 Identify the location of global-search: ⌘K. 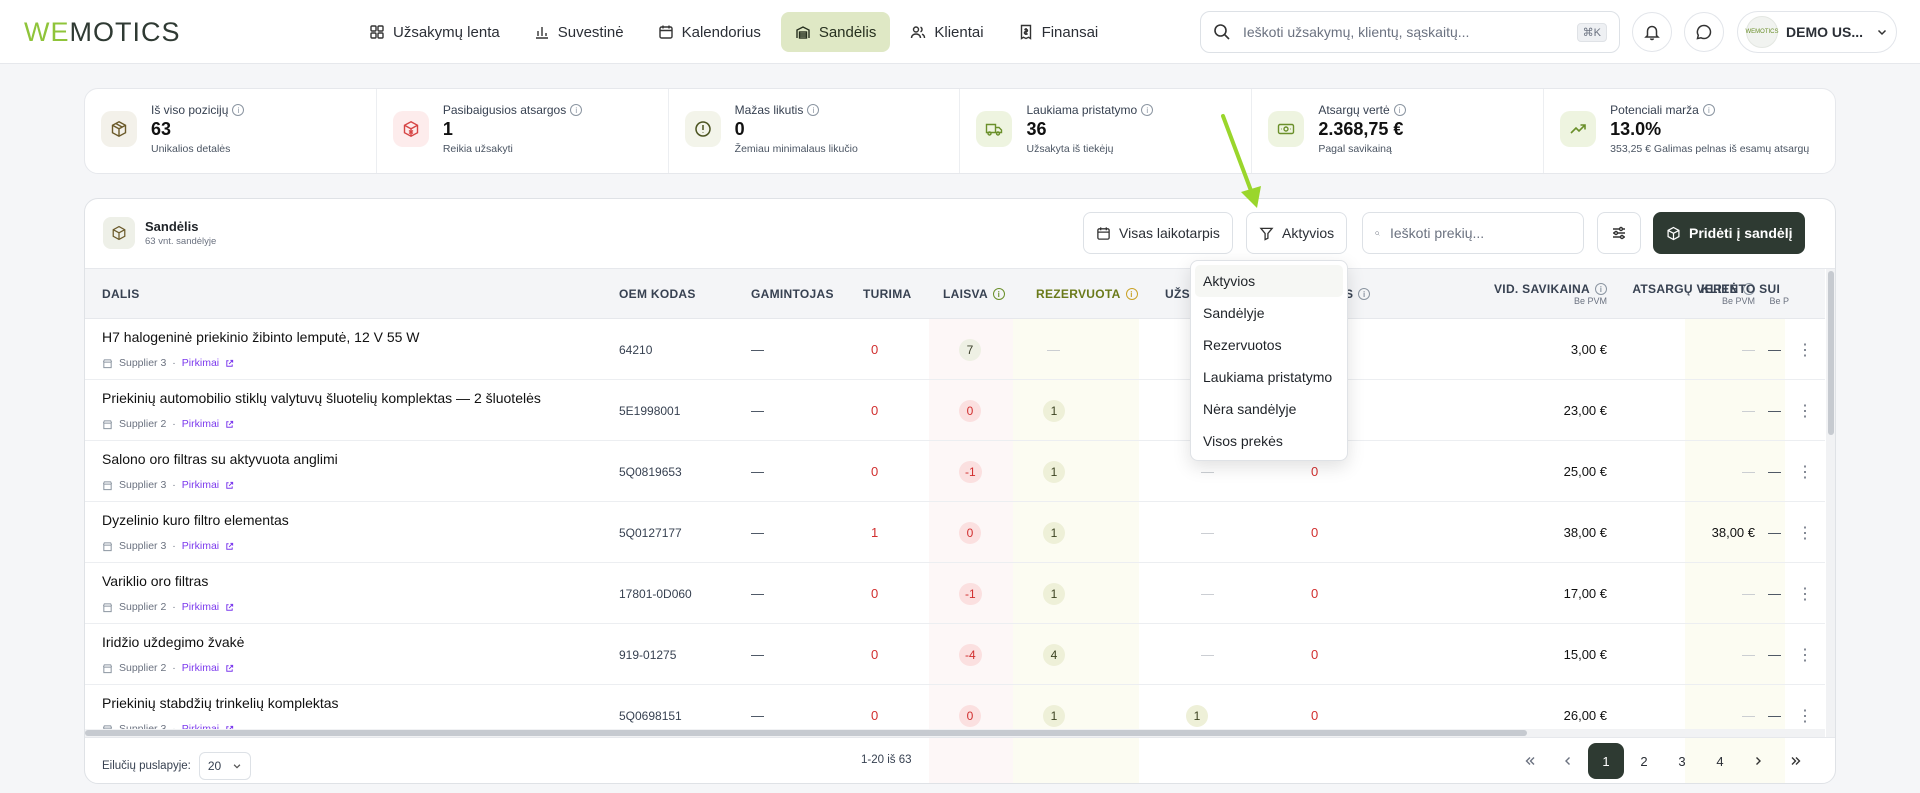
(1410, 32).